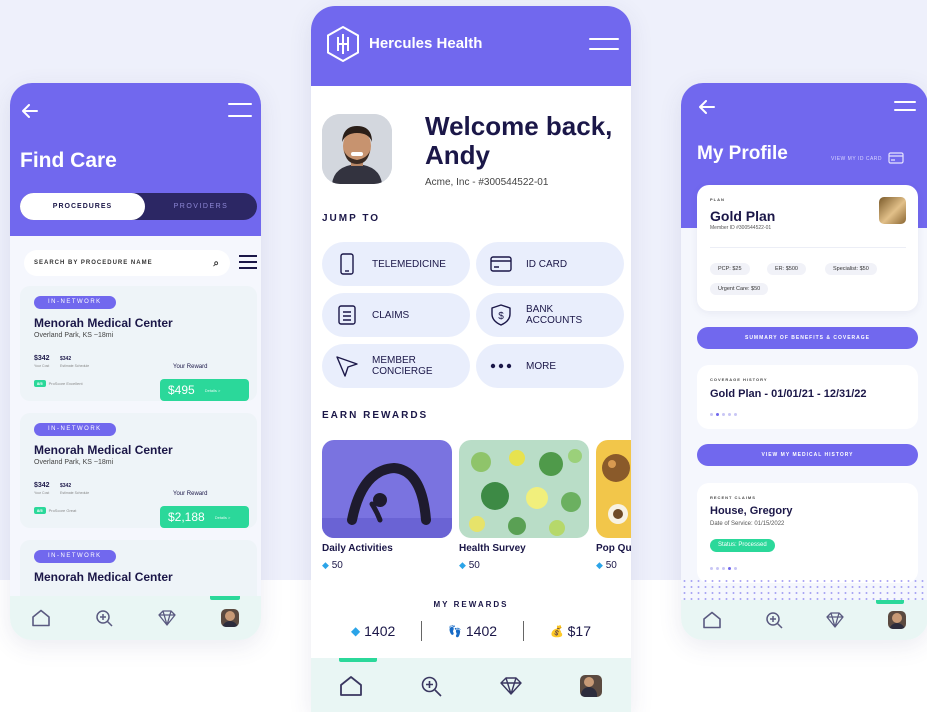 Image resolution: width=927 pixels, height=712 pixels. Describe the element at coordinates (730, 269) in the screenshot. I see `cost-pcp: PCP: $25` at that location.